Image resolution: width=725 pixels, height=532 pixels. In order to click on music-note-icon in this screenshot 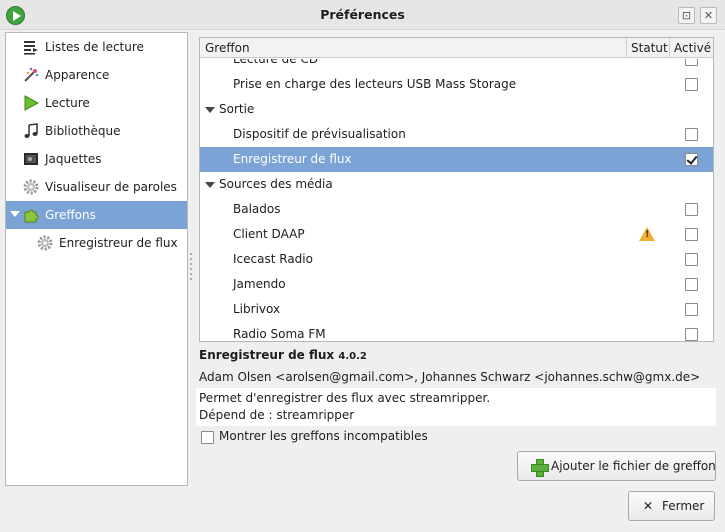, I will do `click(31, 130)`.